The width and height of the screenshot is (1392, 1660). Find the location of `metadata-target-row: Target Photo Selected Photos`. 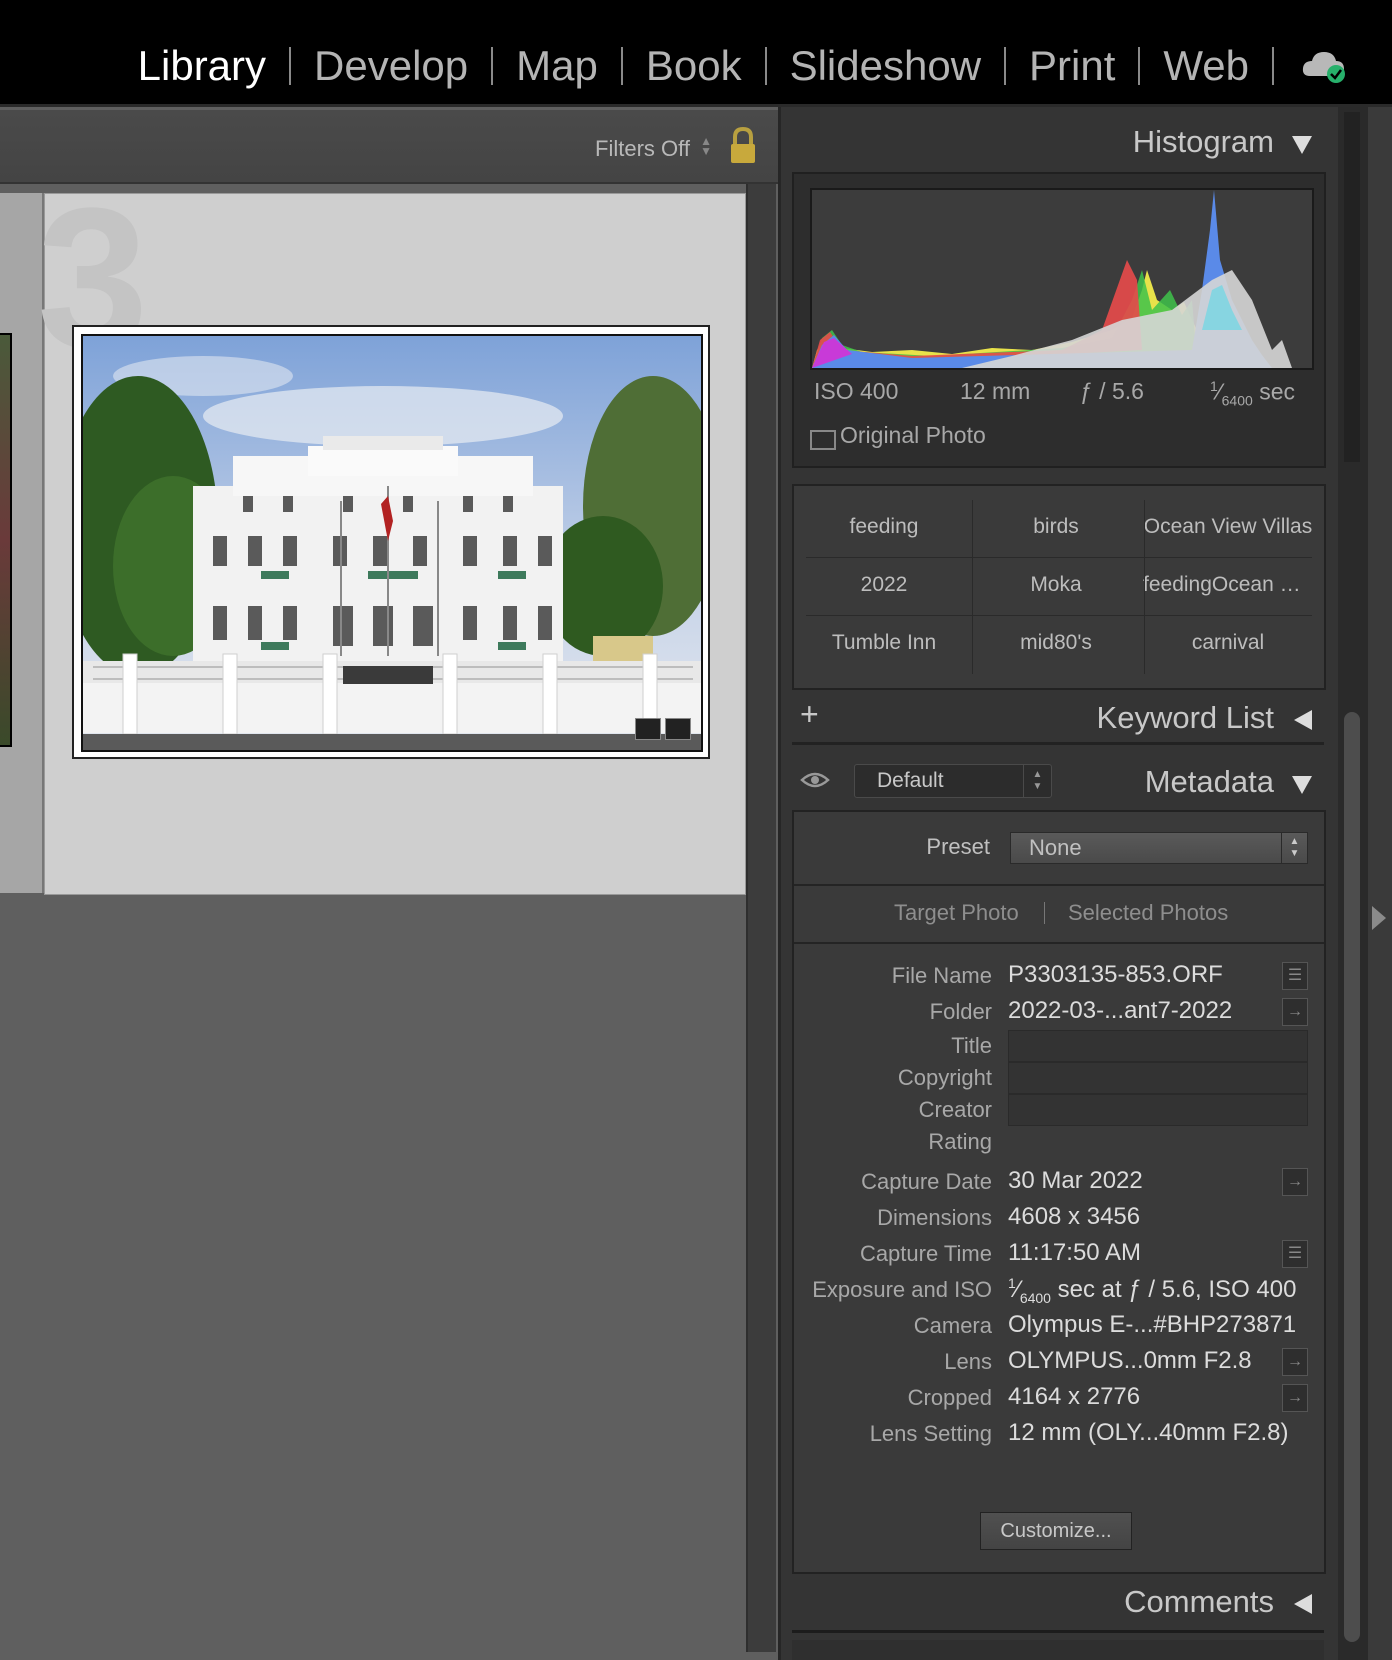

metadata-target-row: Target Photo Selected Photos is located at coordinates (1059, 915).